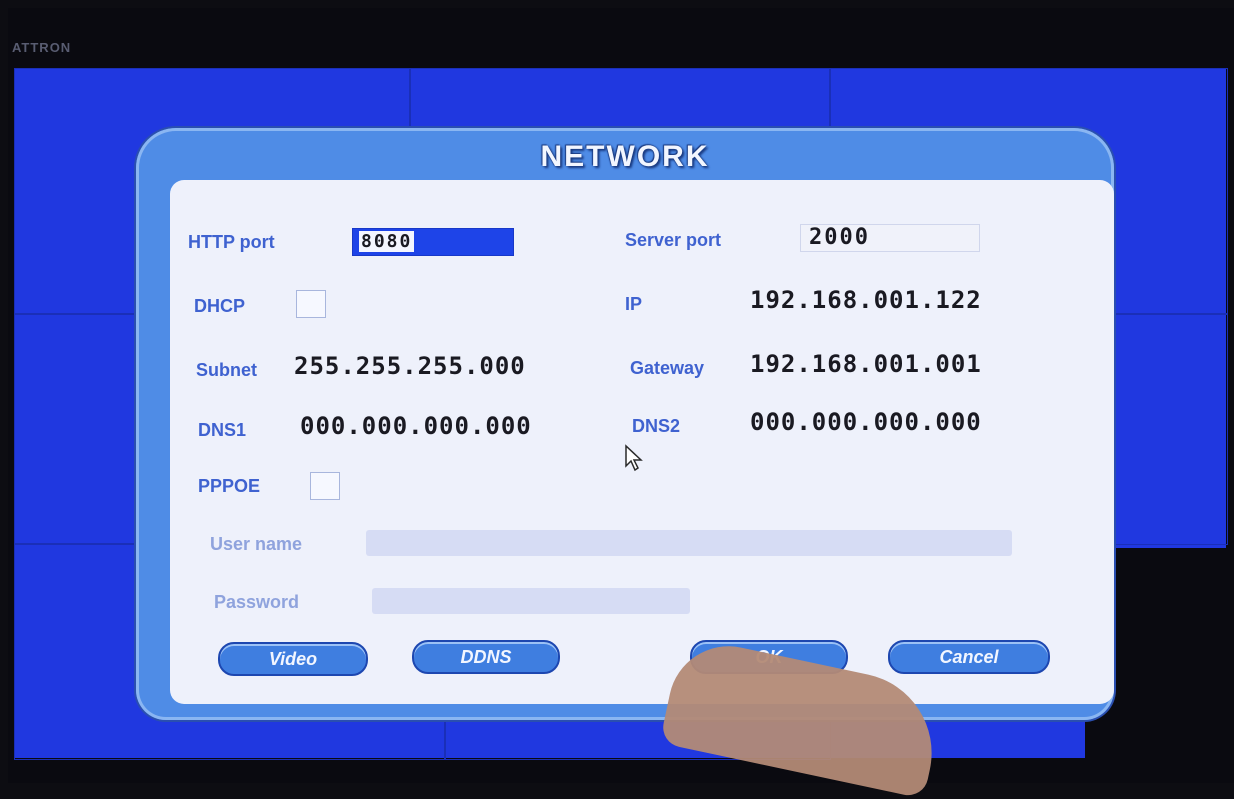 This screenshot has width=1234, height=799. Describe the element at coordinates (866, 422) in the screenshot. I see `dns2-value: 000.000.000.000` at that location.